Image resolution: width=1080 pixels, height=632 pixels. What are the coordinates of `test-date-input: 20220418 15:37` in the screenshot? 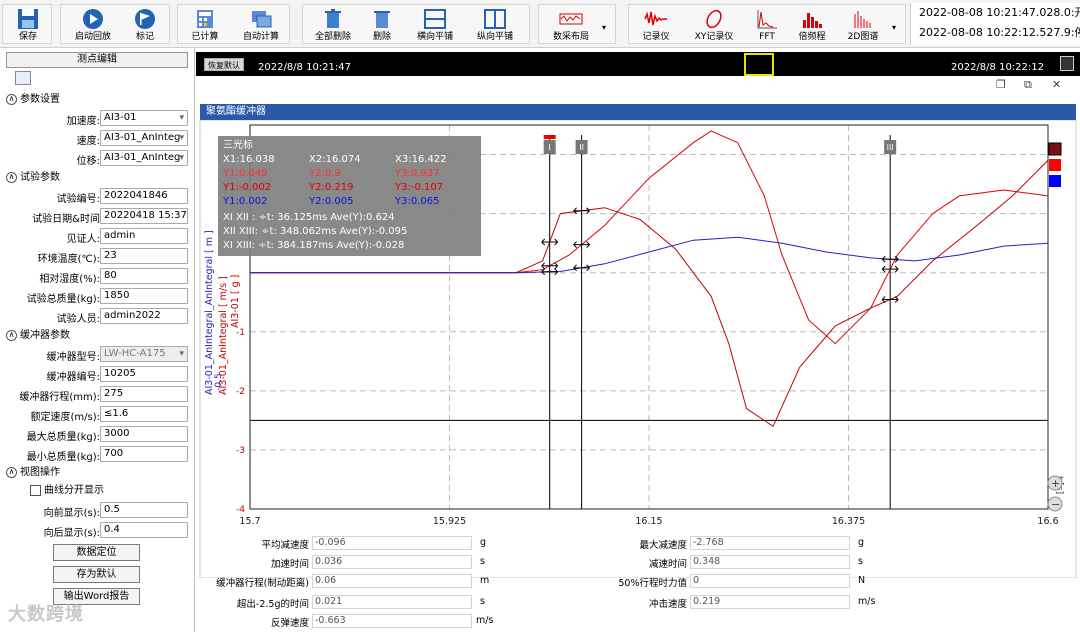 It's located at (144, 216).